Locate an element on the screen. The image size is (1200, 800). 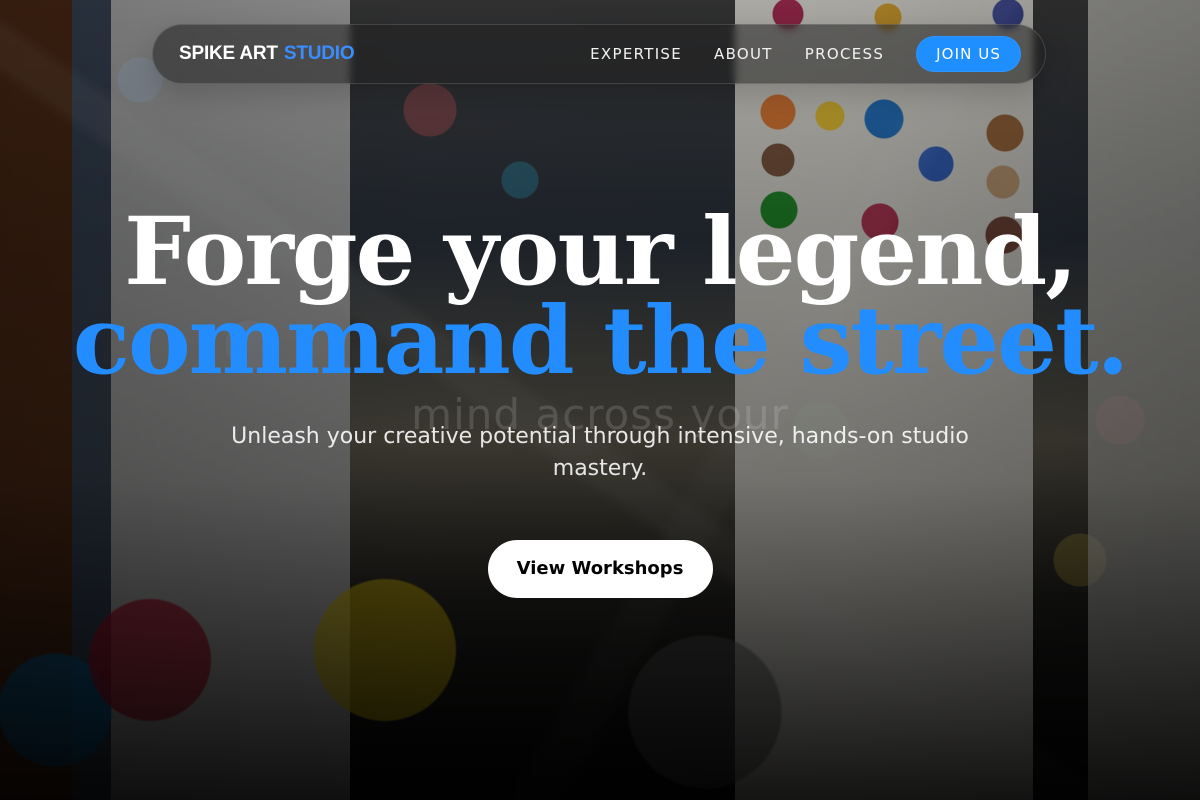
hero-headline-line-2: command the street. is located at coordinates (600, 341).